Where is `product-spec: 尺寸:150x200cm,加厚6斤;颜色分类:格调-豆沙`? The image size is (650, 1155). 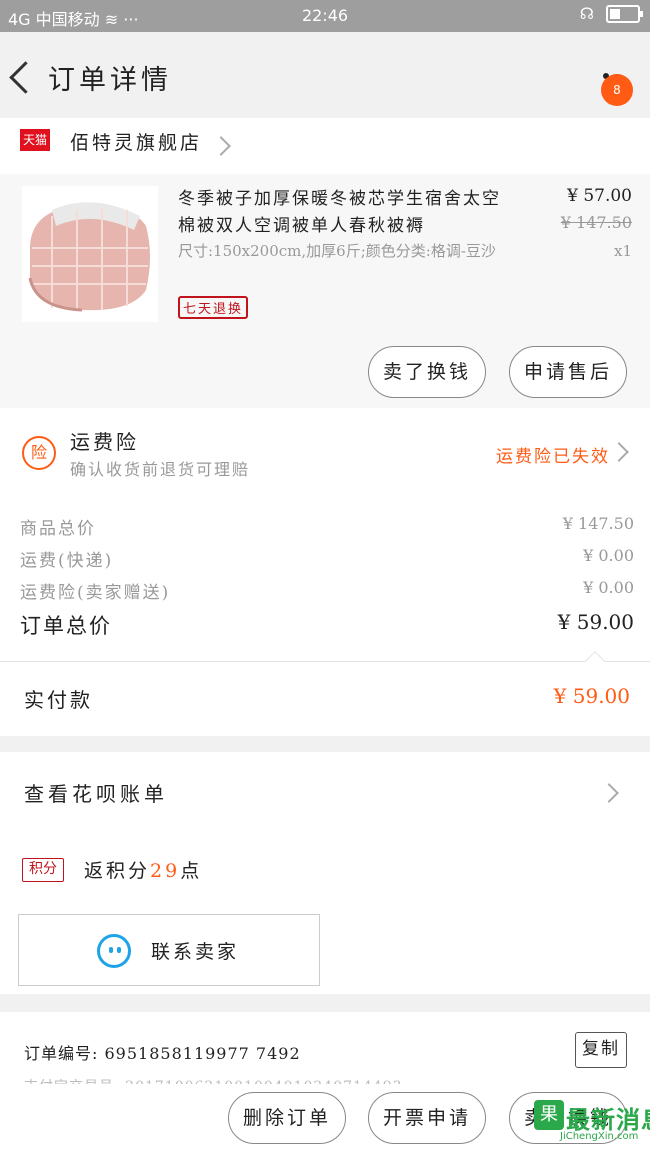 product-spec: 尺寸:150x200cm,加厚6斤;颜色分类:格调-豆沙 is located at coordinates (337, 251).